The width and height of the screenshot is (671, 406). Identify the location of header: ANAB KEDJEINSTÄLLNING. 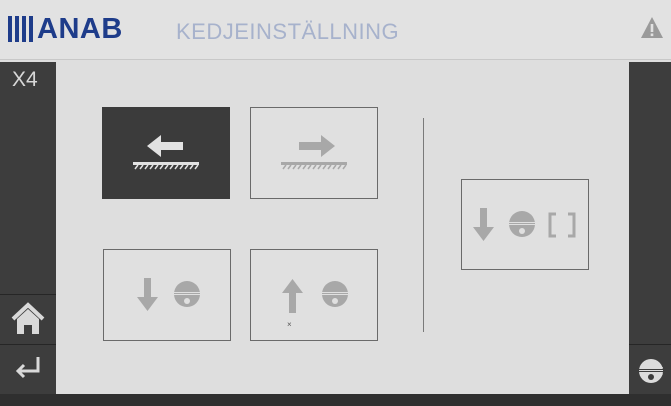
(335, 30).